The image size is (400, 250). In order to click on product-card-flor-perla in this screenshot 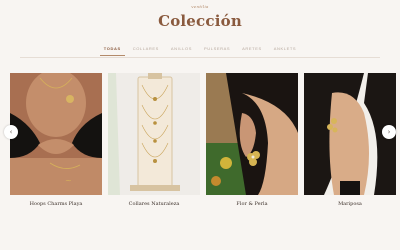, I will do `click(252, 134)`.